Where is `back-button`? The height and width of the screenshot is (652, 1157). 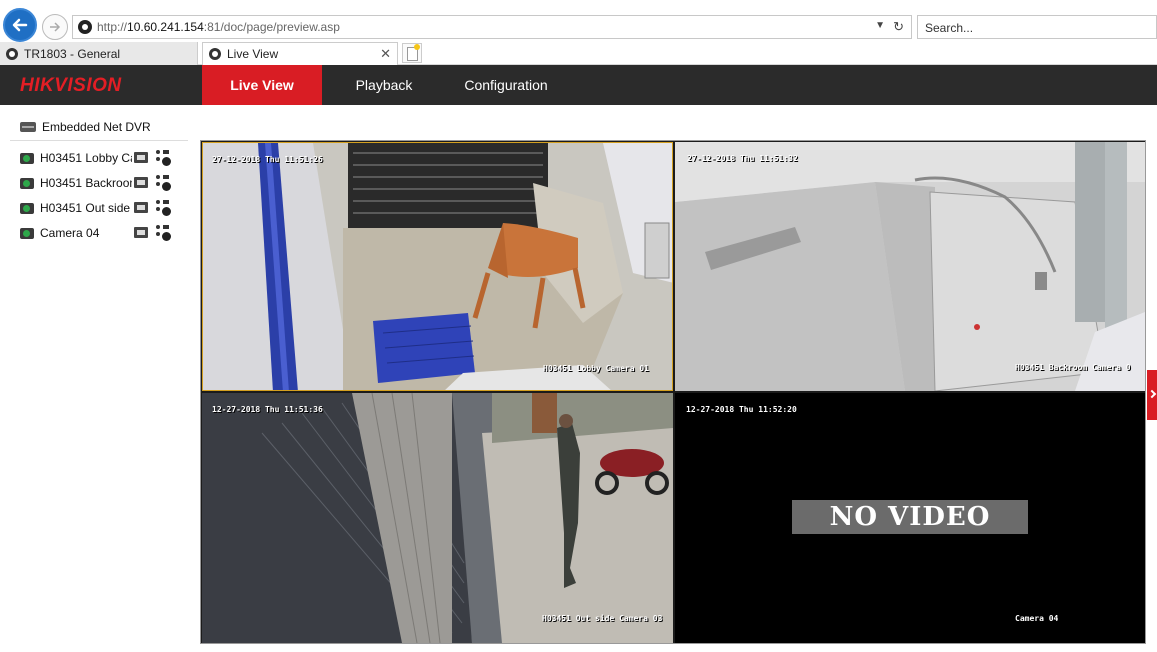
back-button is located at coordinates (20, 25).